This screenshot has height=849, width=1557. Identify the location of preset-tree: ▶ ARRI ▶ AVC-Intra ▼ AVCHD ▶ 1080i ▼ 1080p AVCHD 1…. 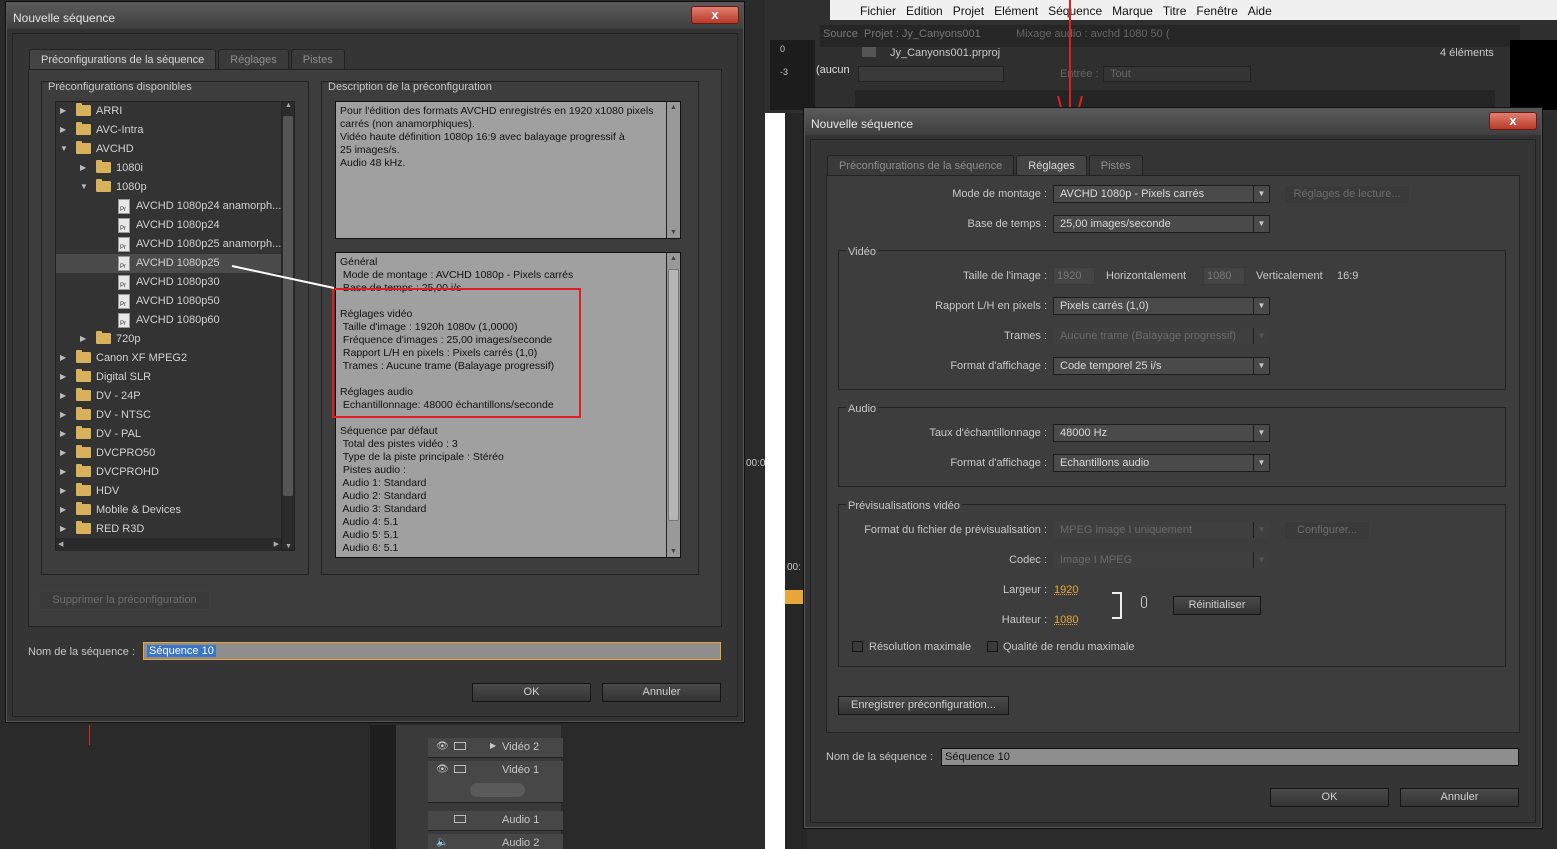
(175, 326).